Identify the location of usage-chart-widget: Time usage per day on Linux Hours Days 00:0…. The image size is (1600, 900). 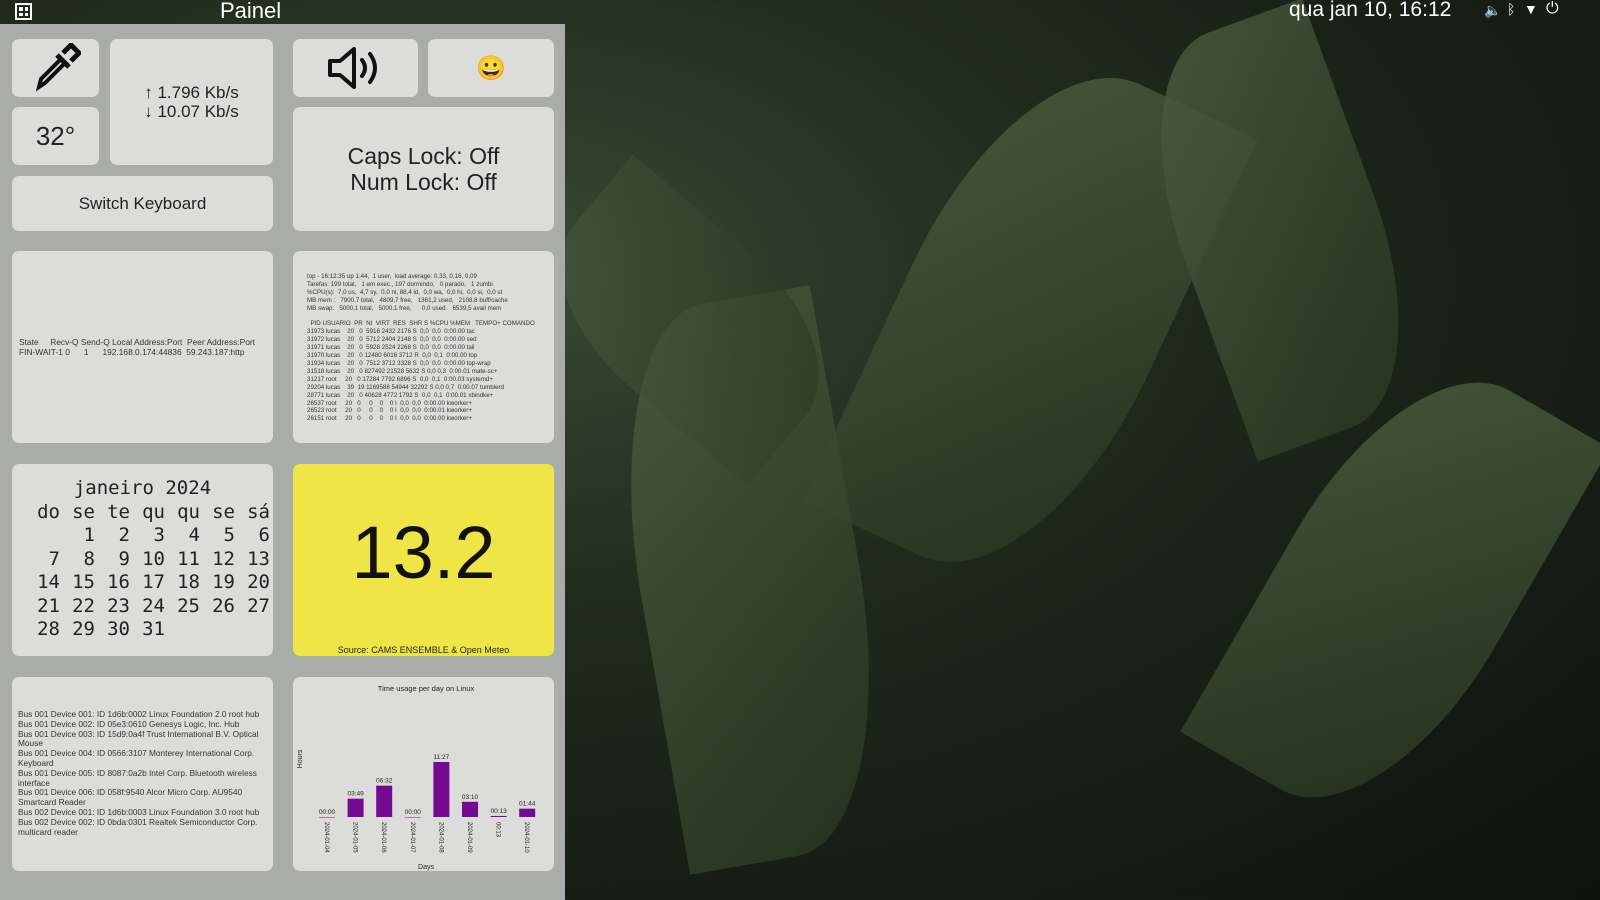
(423, 774).